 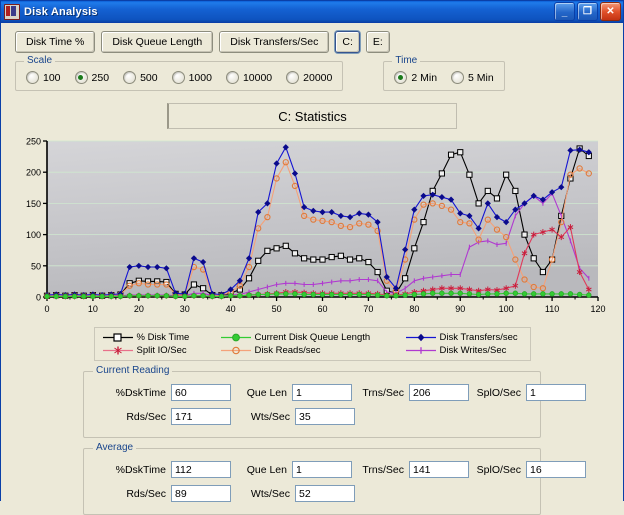 What do you see at coordinates (274, 42) in the screenshot?
I see `disk-transfers-sec-button: Disk Transfers/Sec` at bounding box center [274, 42].